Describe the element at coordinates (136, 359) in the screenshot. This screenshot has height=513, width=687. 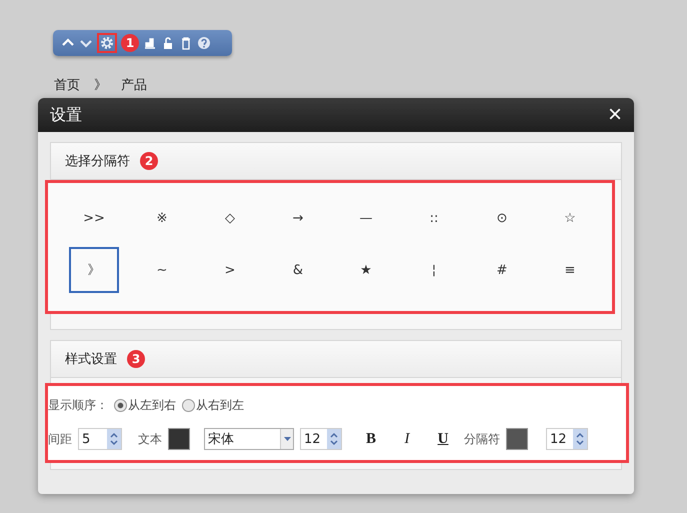
I see `annotation-badge: 3` at that location.